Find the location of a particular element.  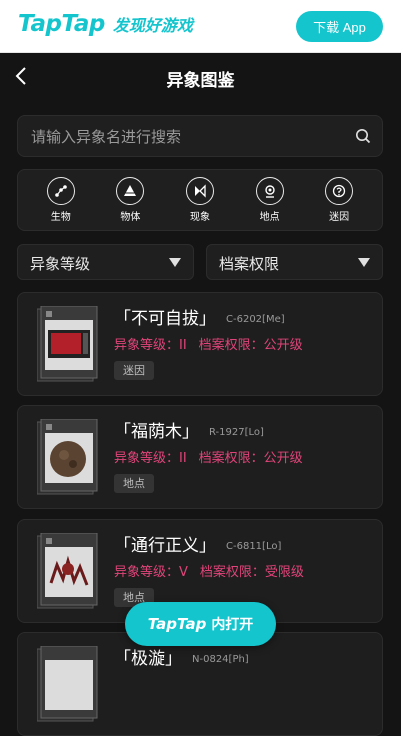

top-bar: TapTap 发现好游戏 下载 App is located at coordinates (200, 26).